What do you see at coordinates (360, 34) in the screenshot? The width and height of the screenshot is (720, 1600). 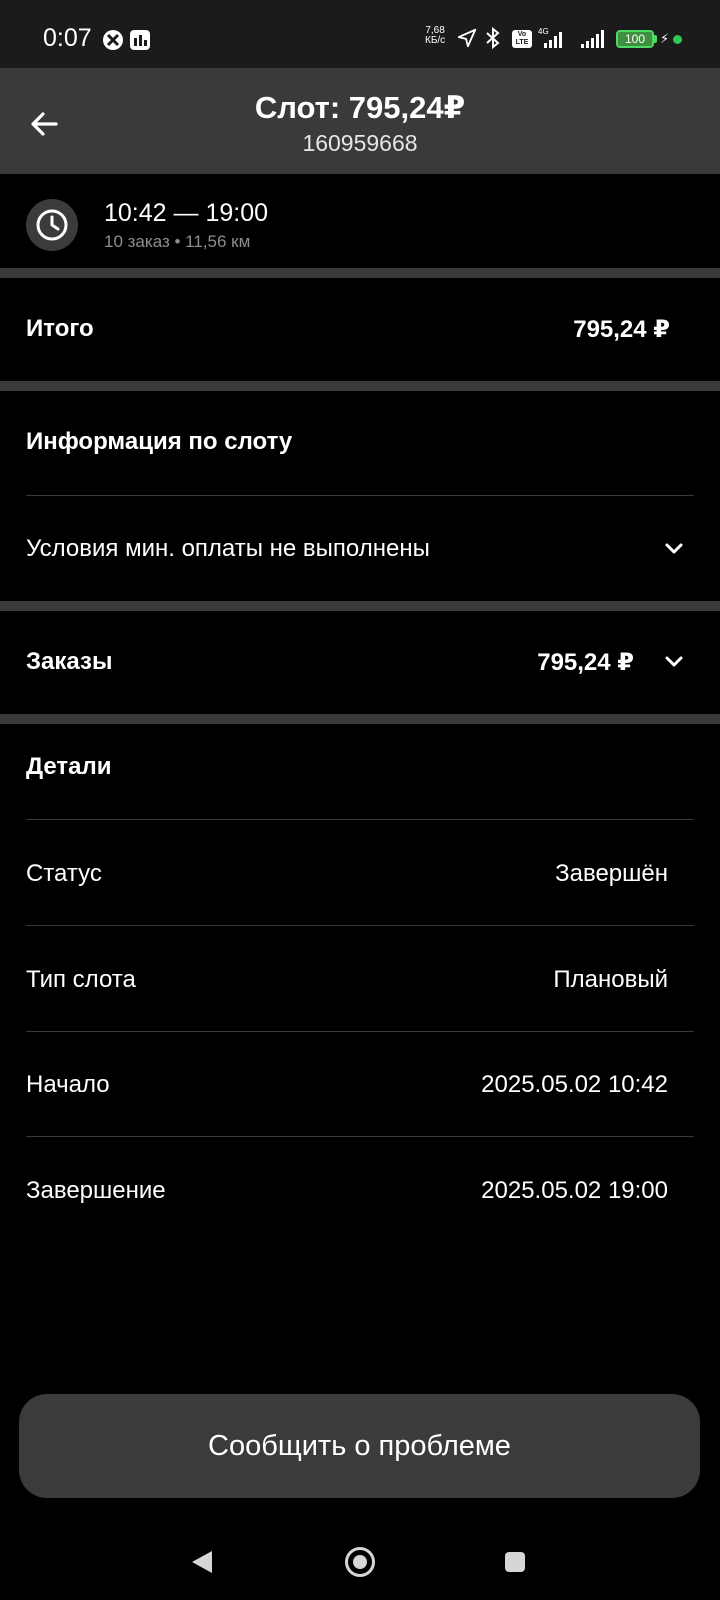 I see `status-bar: 0:07 7,68 КБ/с Vo LTE 4G 100 ⚡` at bounding box center [360, 34].